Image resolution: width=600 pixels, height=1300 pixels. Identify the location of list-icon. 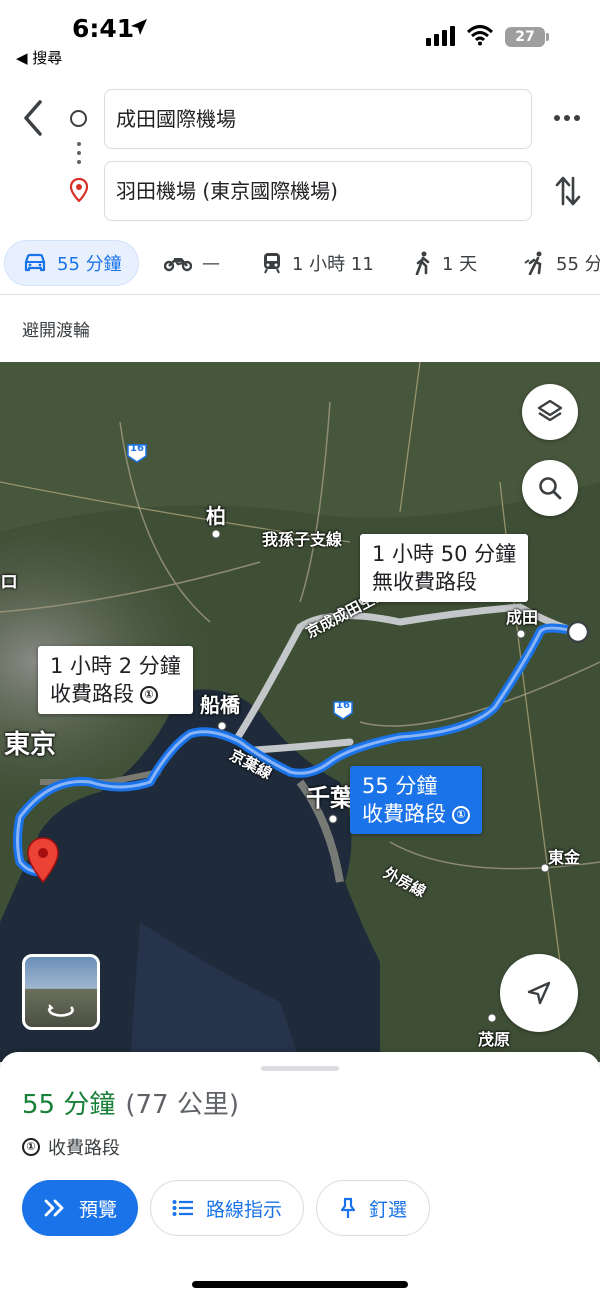
(182, 1208).